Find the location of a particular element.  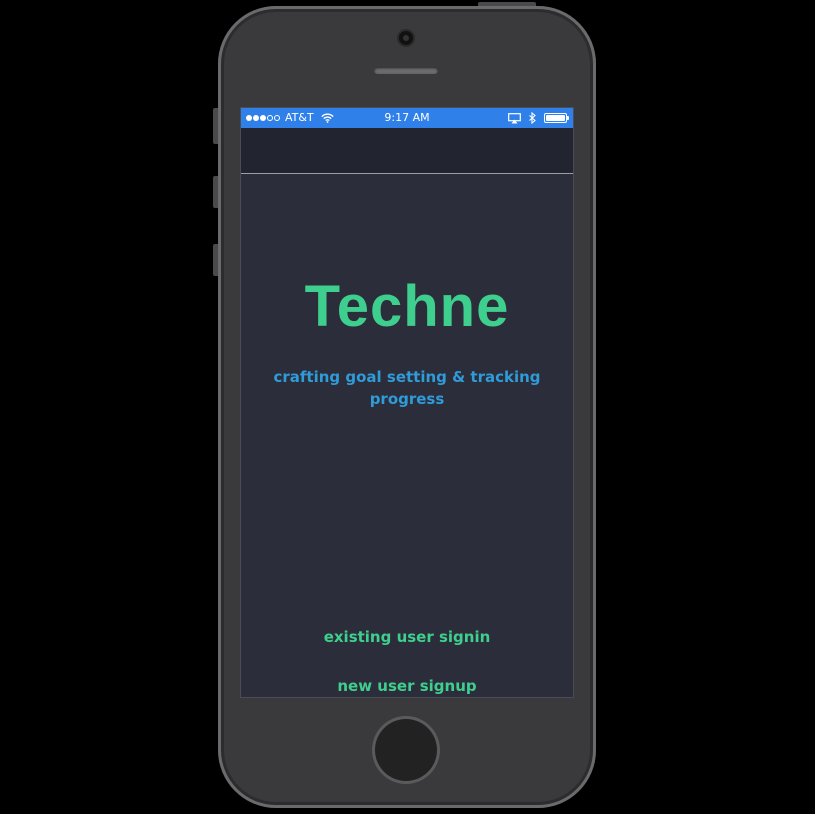

signin-button: existing user signin is located at coordinates (407, 637).